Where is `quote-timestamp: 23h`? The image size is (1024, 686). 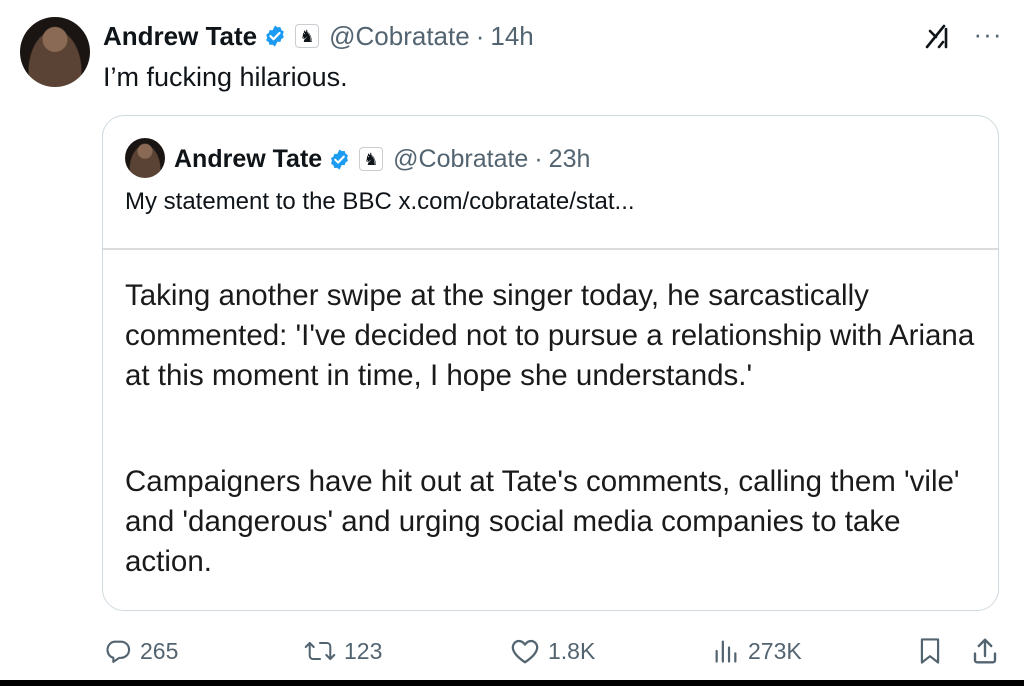
quote-timestamp: 23h is located at coordinates (569, 158).